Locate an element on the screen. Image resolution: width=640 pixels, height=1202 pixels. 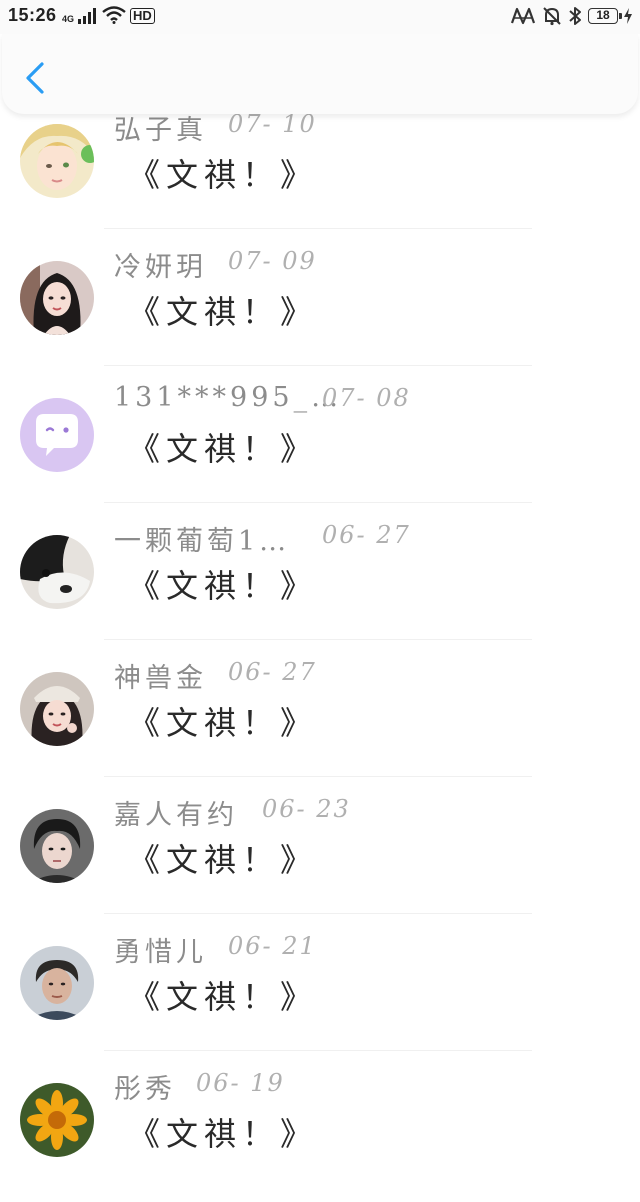
mute-bell-icon is located at coordinates (552, 16).